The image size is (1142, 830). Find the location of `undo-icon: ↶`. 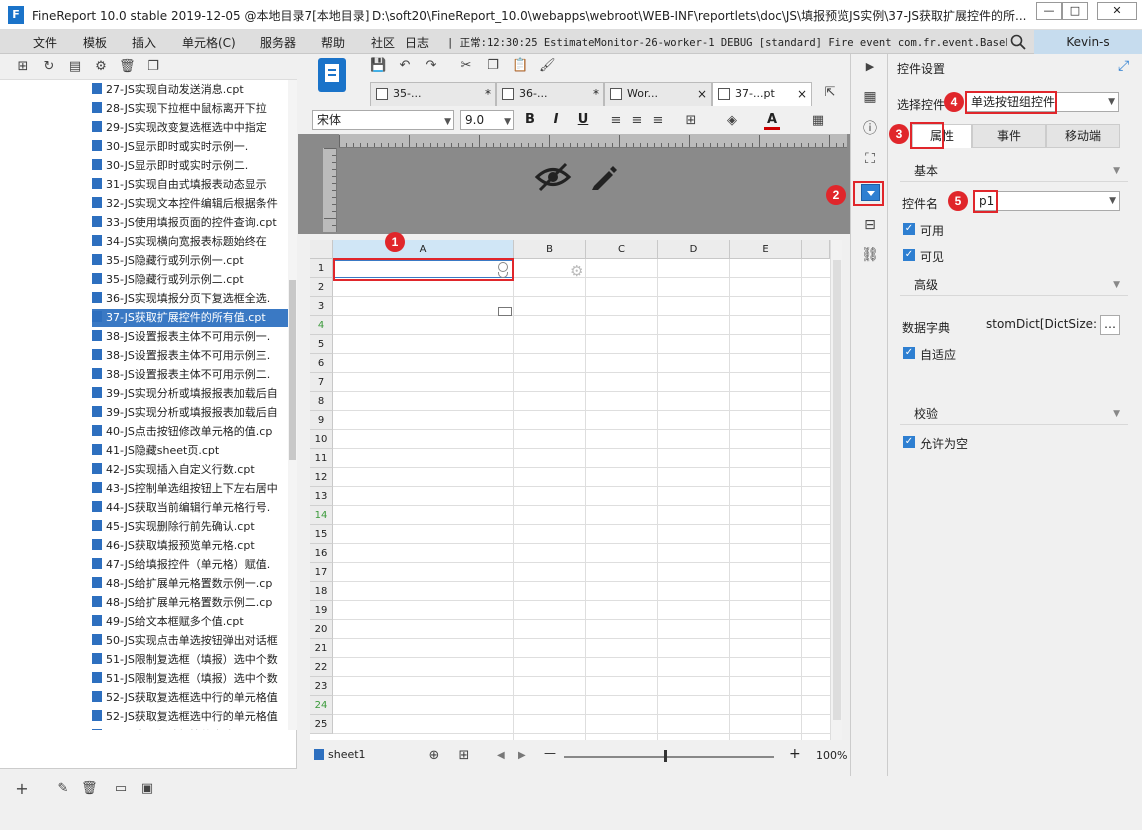

undo-icon: ↶ is located at coordinates (405, 66).